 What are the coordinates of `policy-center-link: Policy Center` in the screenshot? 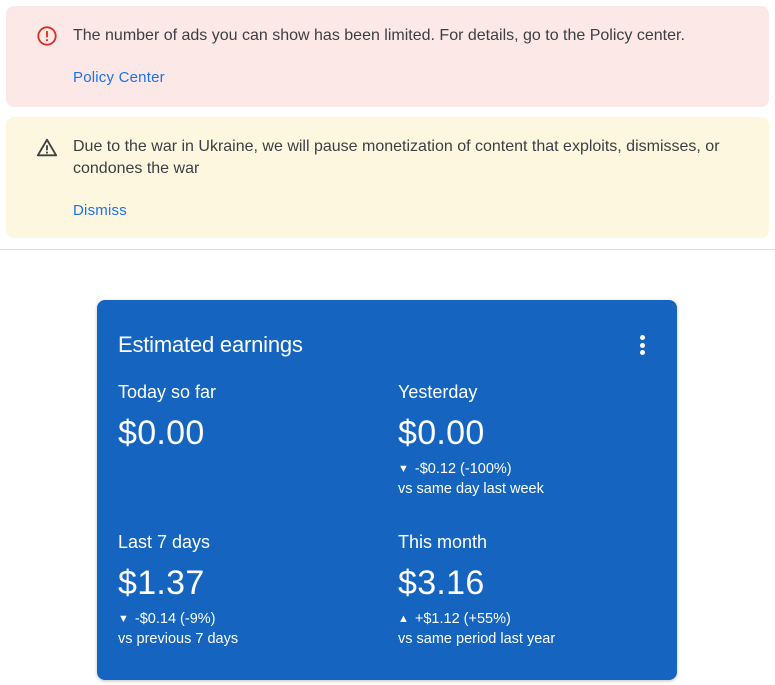 It's located at (119, 77).